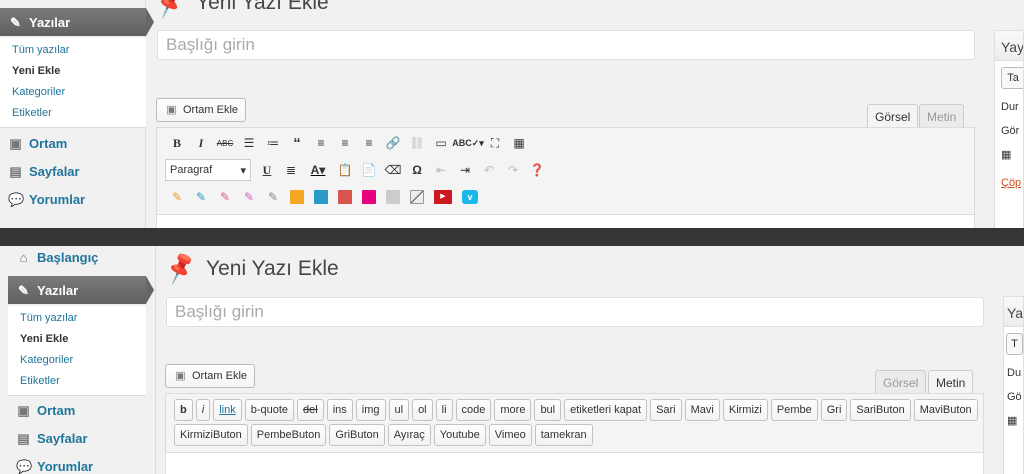  I want to click on align-right-icon: ≡, so click(369, 143).